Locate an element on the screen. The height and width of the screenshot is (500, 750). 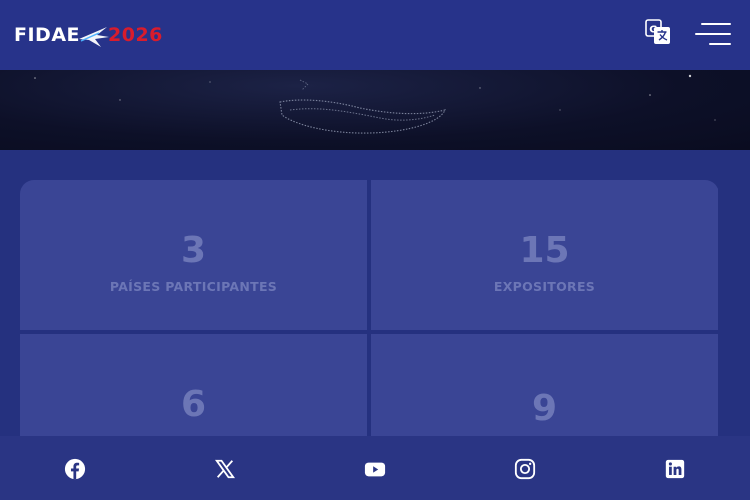
fidae-logo: FIDAE 2026 is located at coordinates (88, 35).